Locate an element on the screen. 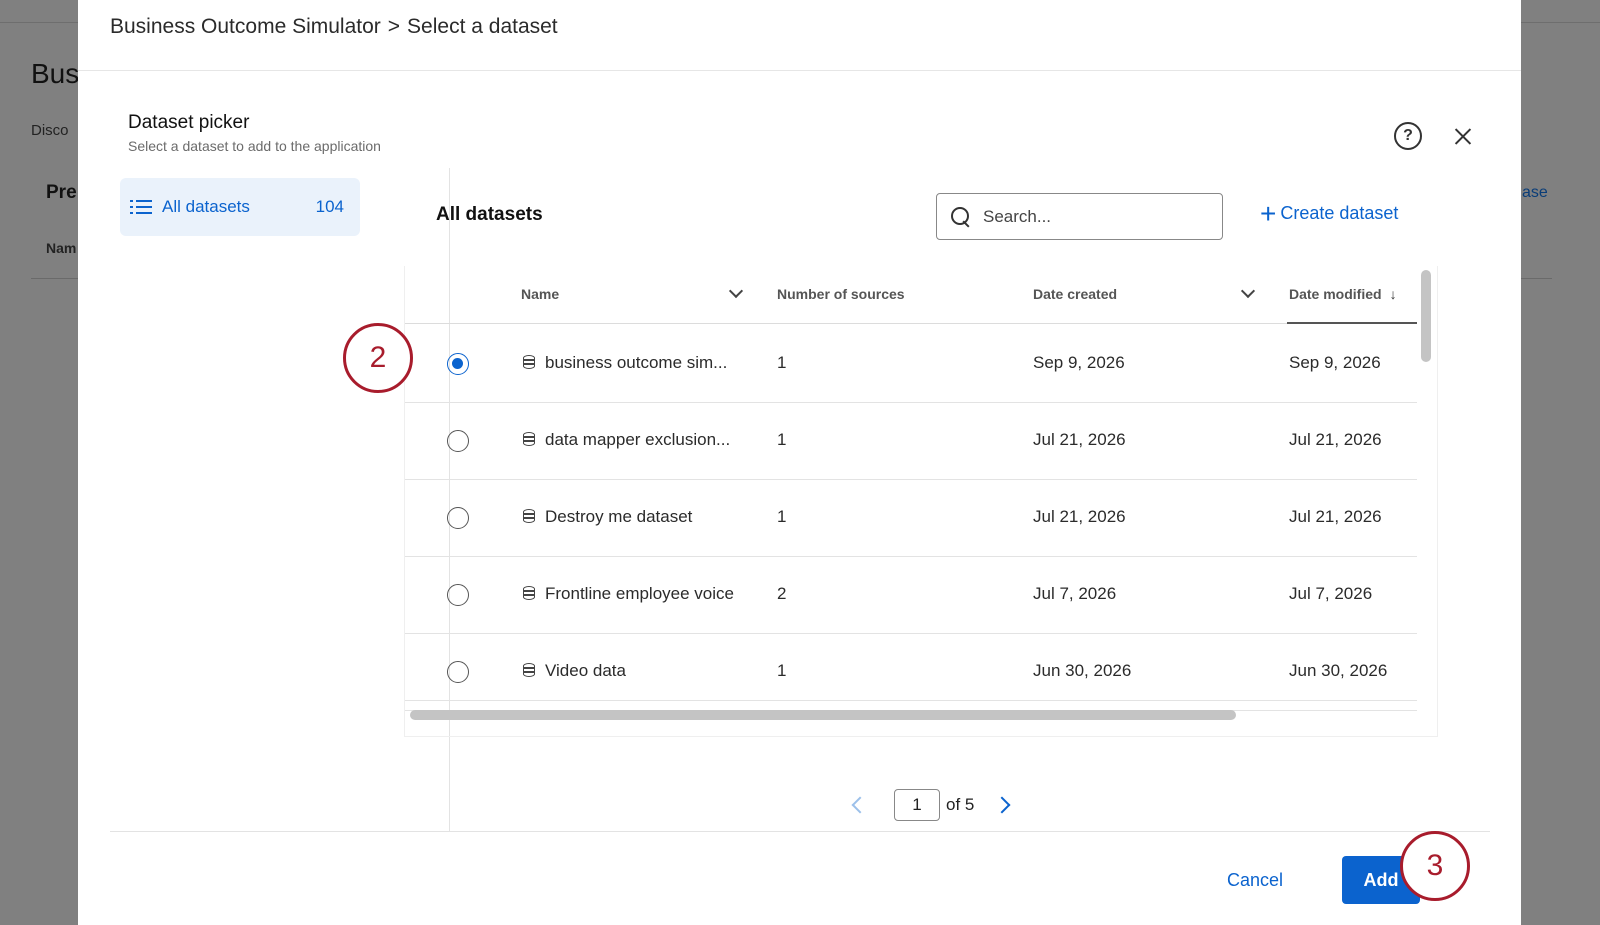  vertical-scrollbar is located at coordinates (1426, 316).